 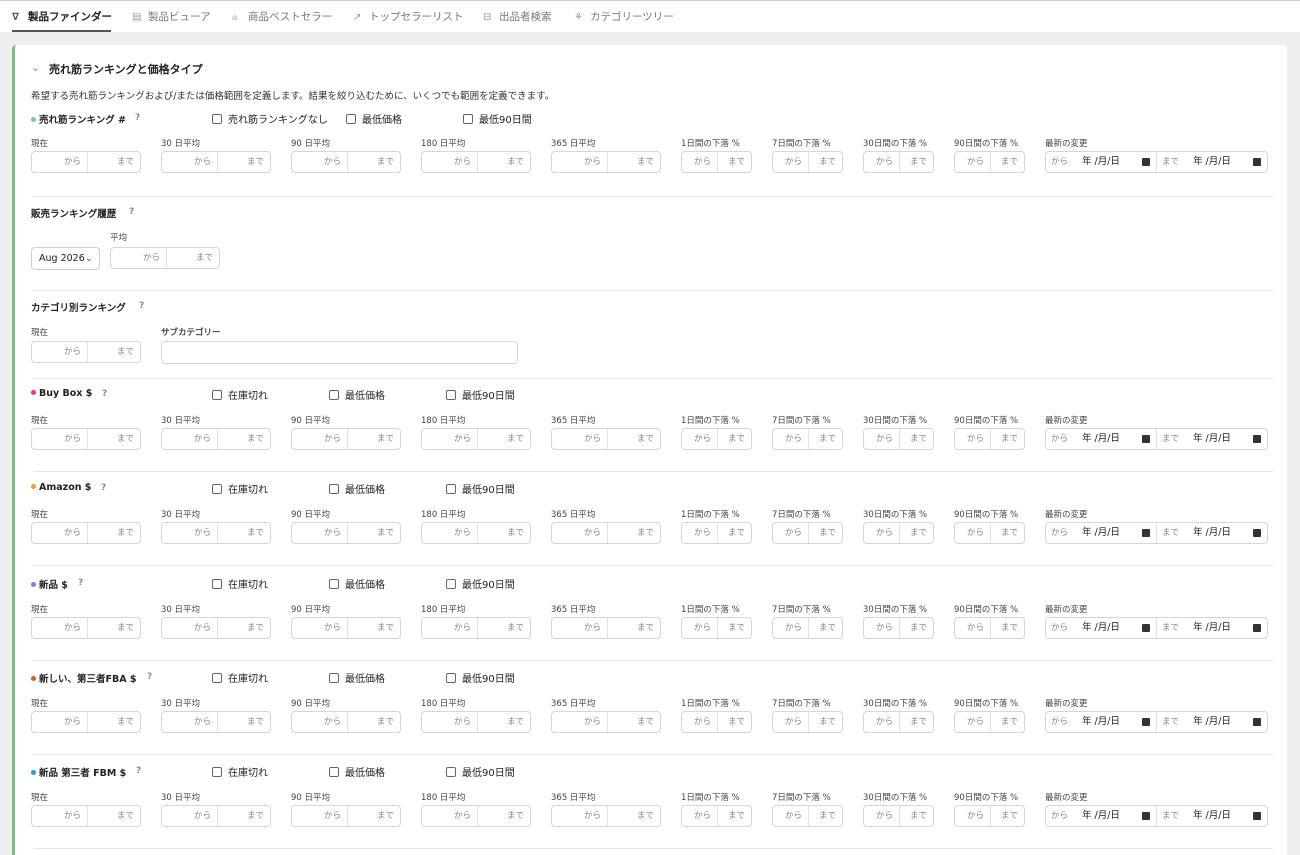 What do you see at coordinates (35, 67) in the screenshot?
I see `collapse-chevron-icon: ⌄` at bounding box center [35, 67].